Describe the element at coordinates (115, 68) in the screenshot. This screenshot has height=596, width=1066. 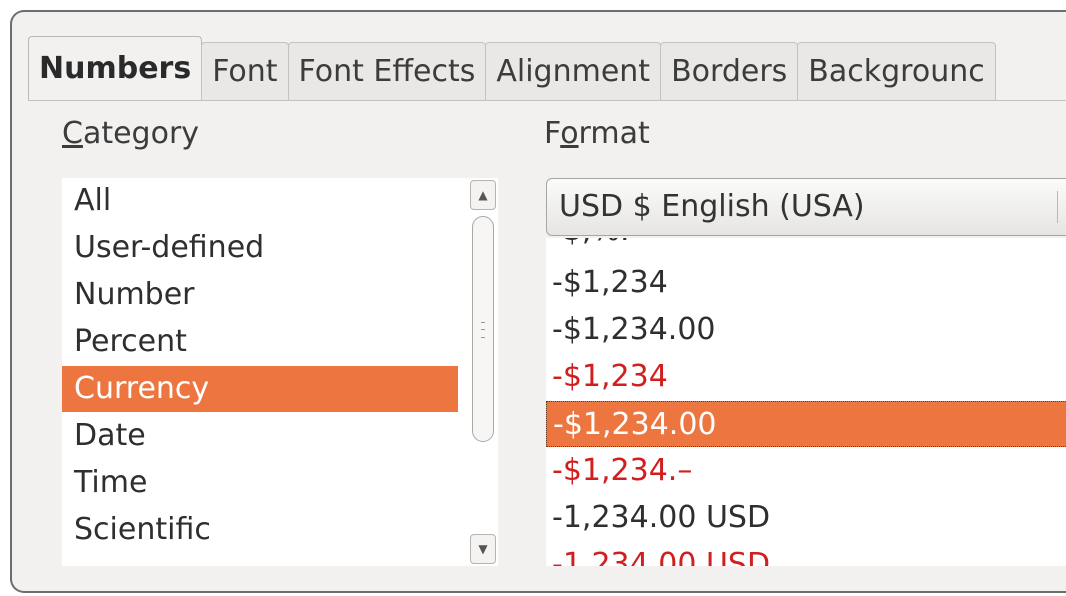
I see `tab-numbers: Numbers` at that location.